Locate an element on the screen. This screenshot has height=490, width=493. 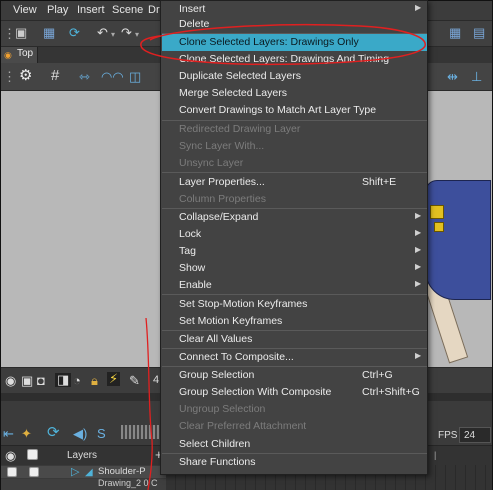
reload-icon: ⟳ is located at coordinates (74, 33).